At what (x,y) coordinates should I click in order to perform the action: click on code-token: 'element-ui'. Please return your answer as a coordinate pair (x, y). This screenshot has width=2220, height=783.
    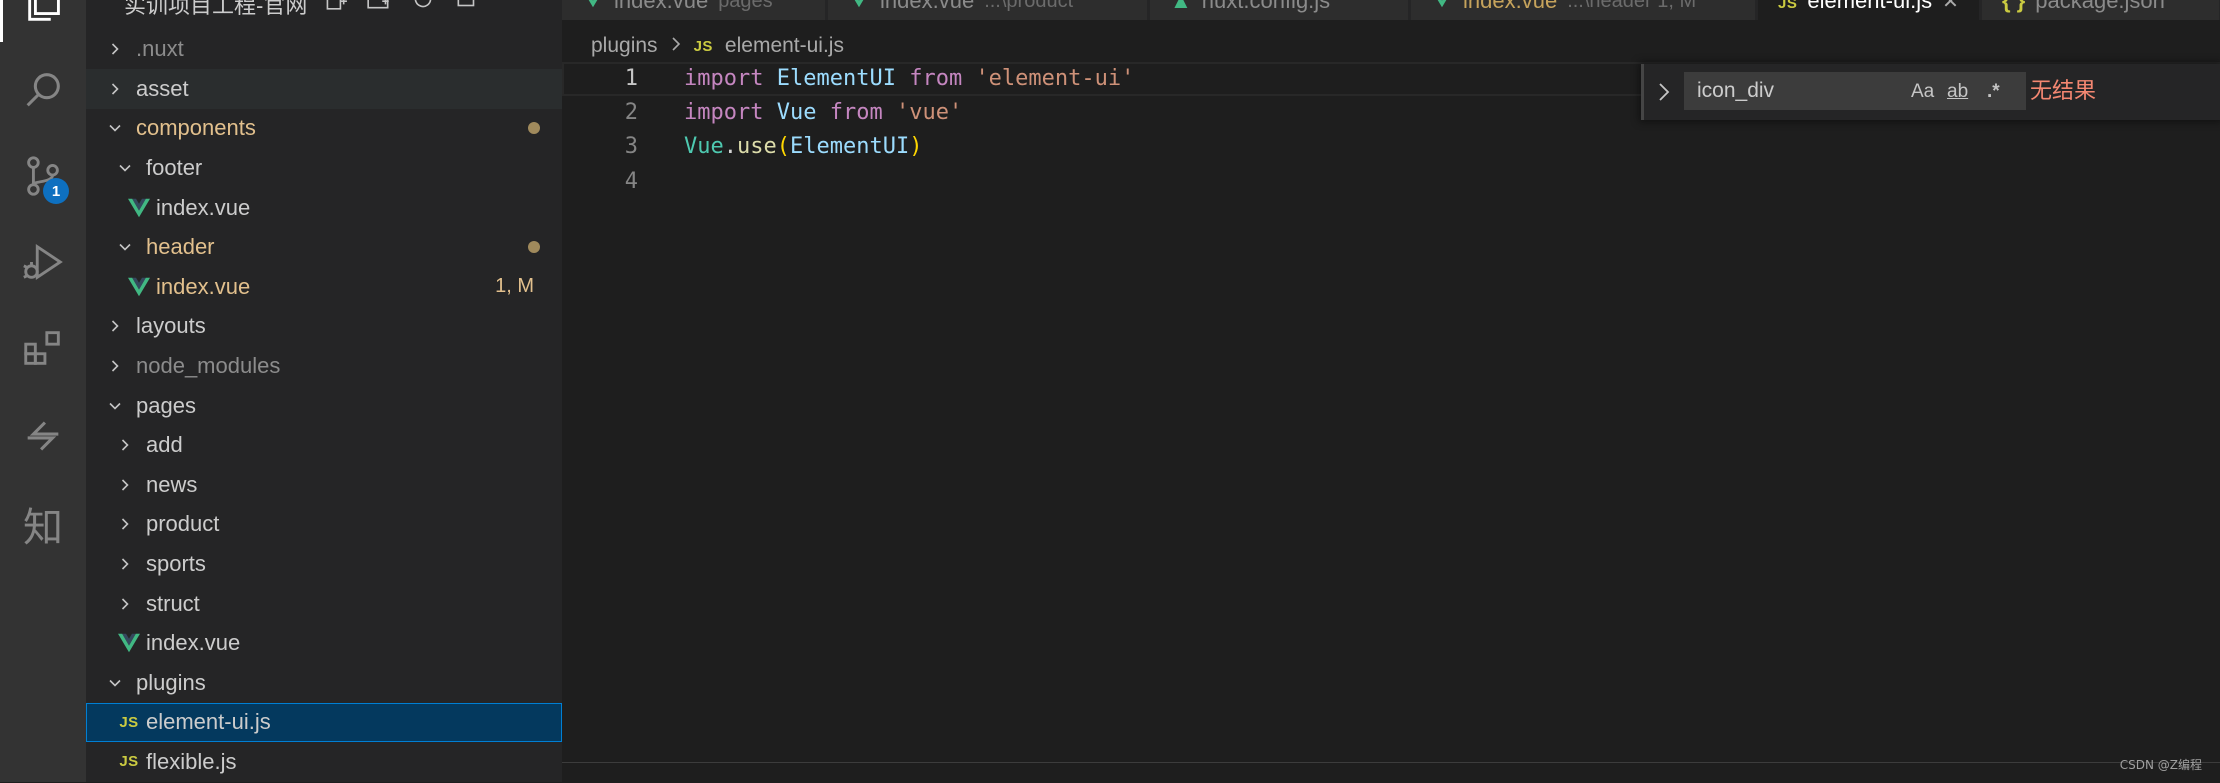
    Looking at the image, I should click on (1055, 78).